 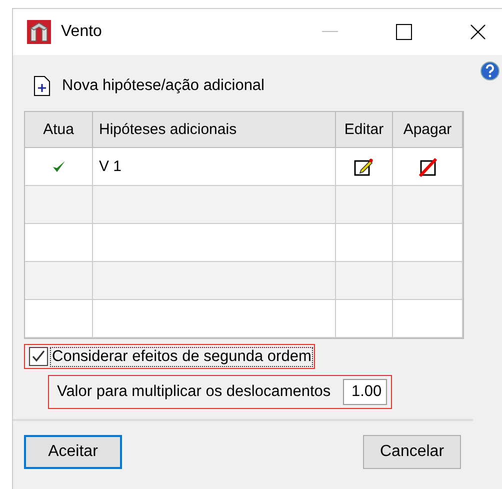 What do you see at coordinates (38, 356) in the screenshot?
I see `checkbox` at bounding box center [38, 356].